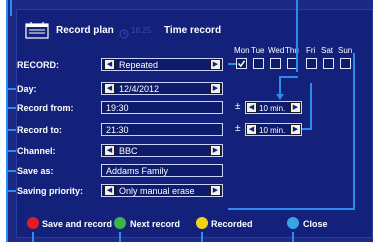 The height and width of the screenshot is (242, 373). What do you see at coordinates (162, 107) in the screenshot?
I see `record-from-input: 19:30` at bounding box center [162, 107].